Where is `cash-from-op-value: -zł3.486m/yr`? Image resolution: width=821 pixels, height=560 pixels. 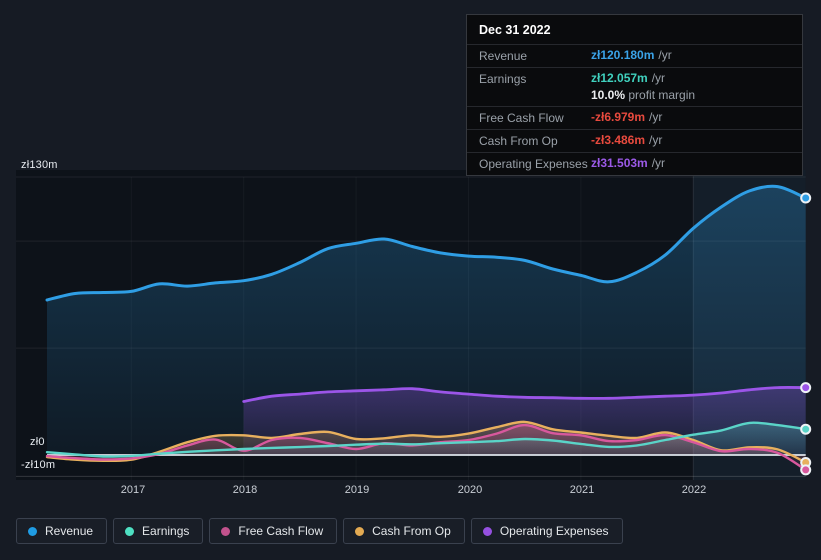
cash-from-op-value: -zł3.486m/yr is located at coordinates (627, 140).